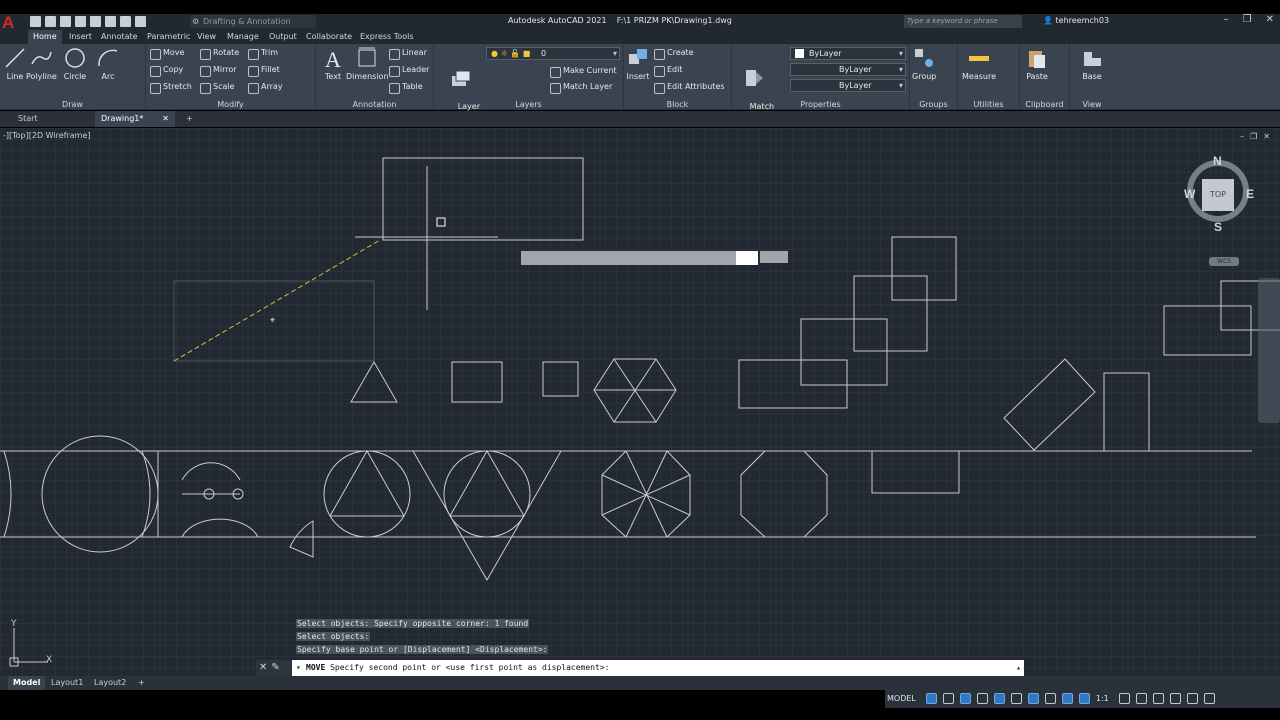 The image size is (1280, 720). What do you see at coordinates (1037, 63) in the screenshot?
I see `paste-button: Paste` at bounding box center [1037, 63].